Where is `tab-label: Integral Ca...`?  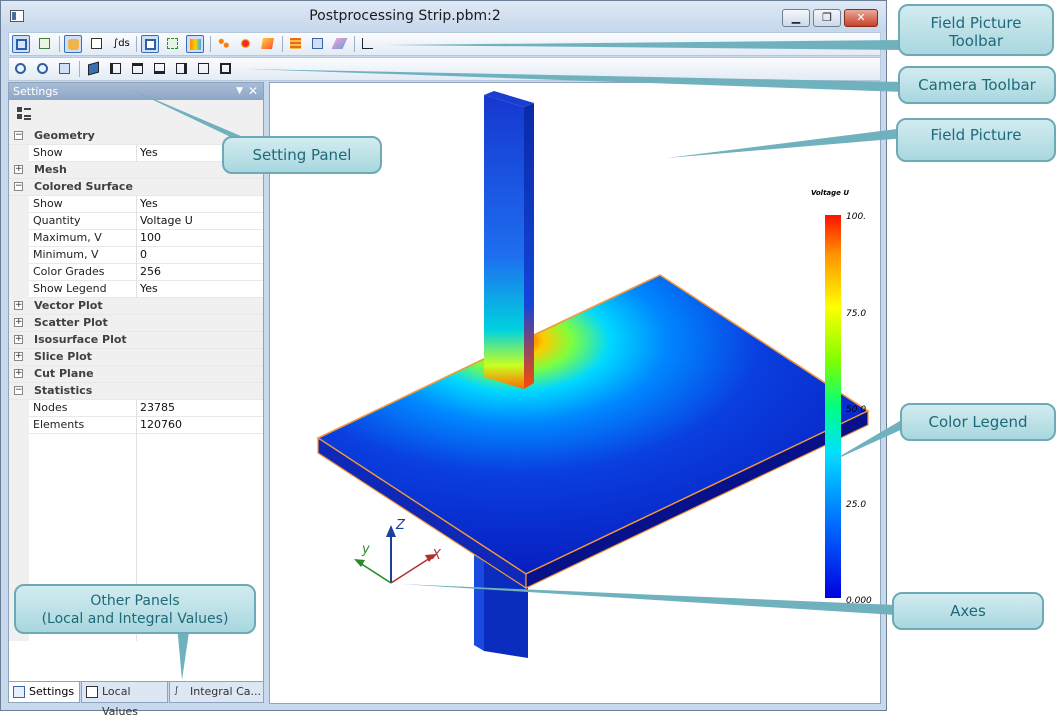 tab-label: Integral Ca... is located at coordinates (226, 691).